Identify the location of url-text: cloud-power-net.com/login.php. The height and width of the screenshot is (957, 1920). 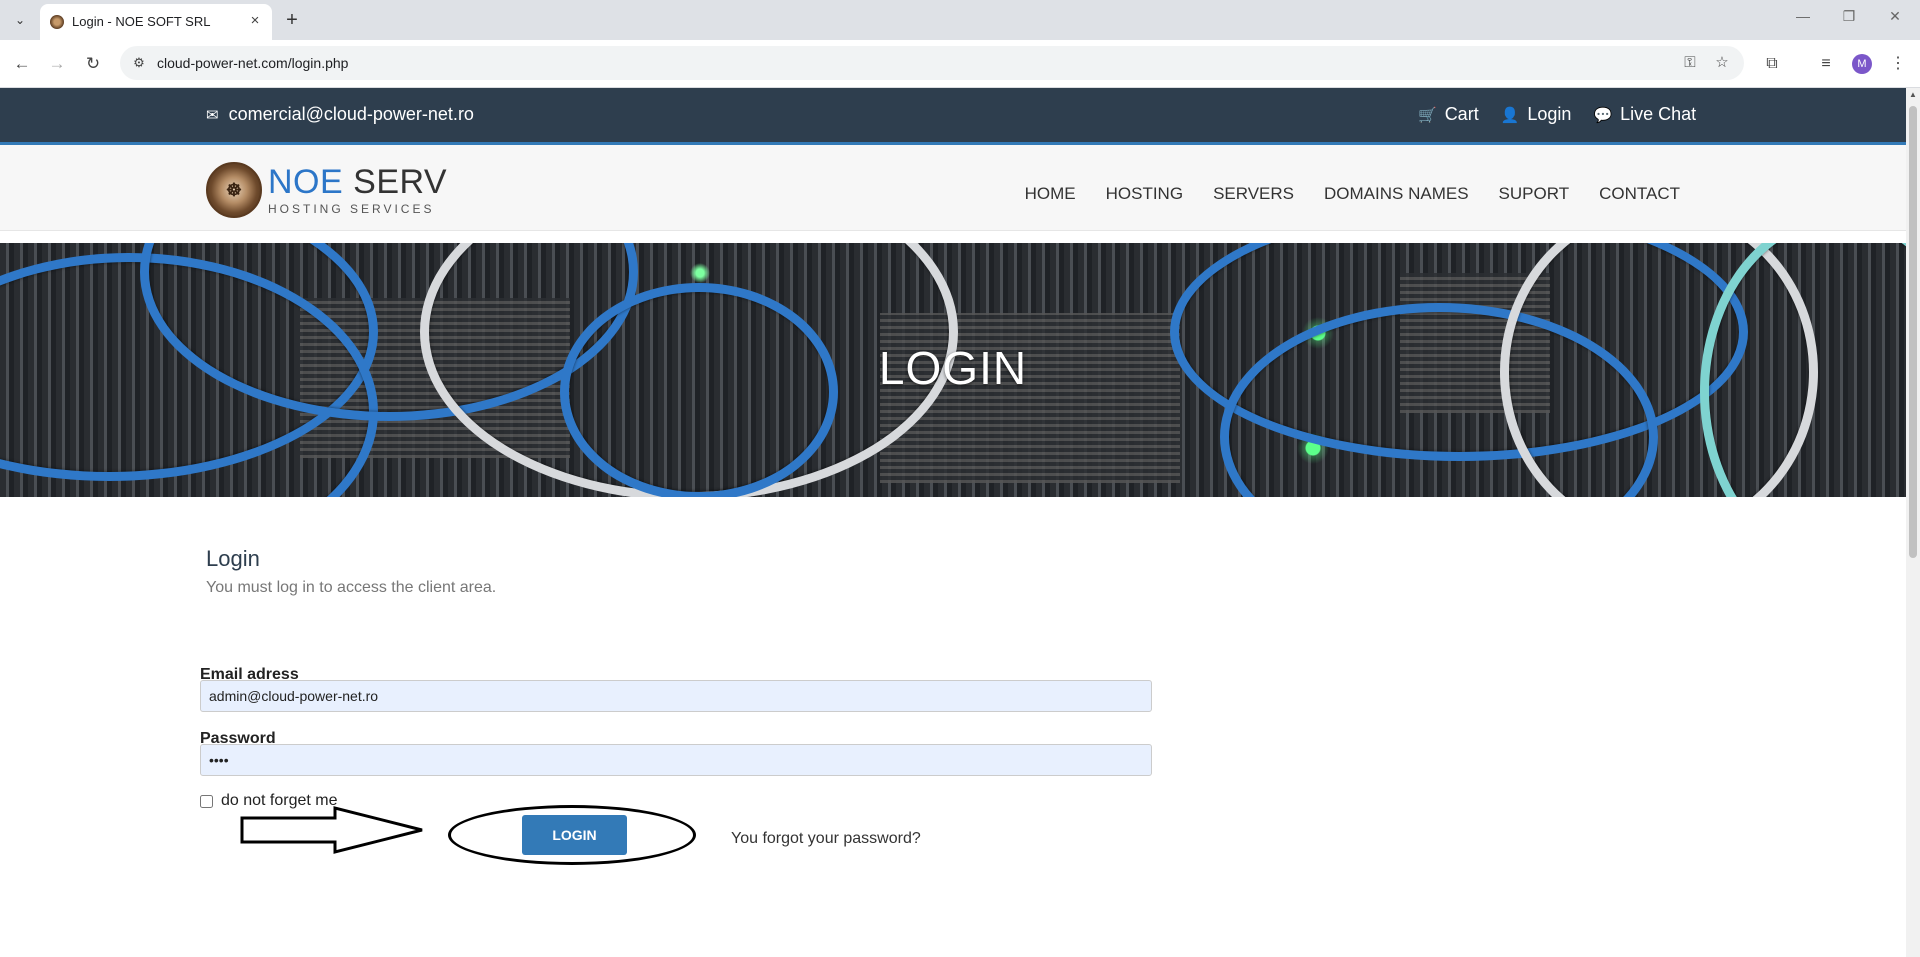
(252, 63).